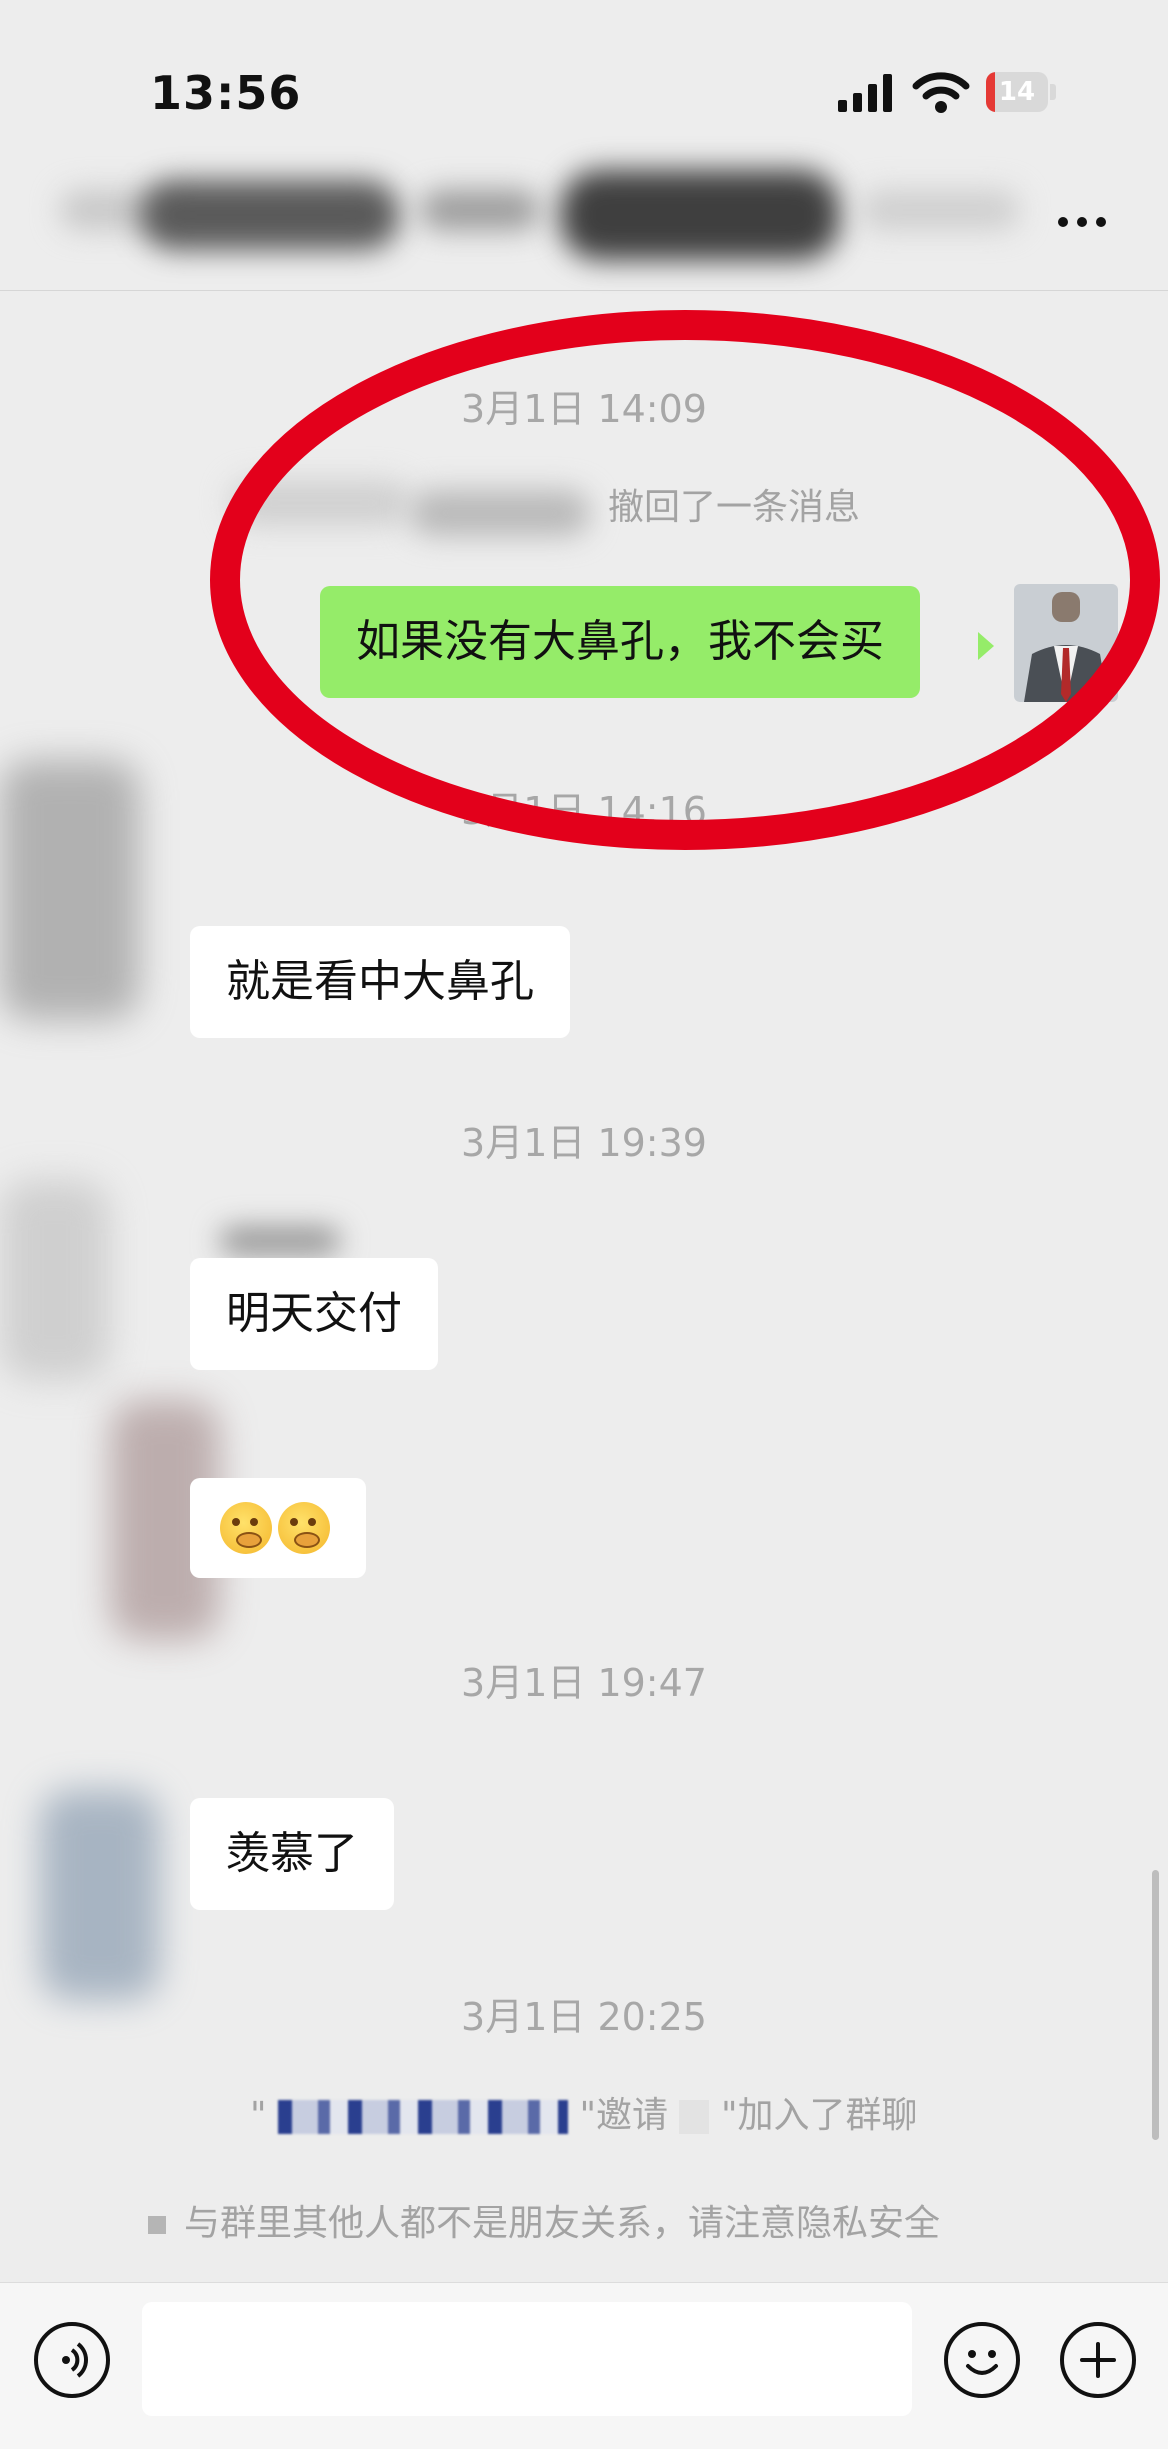 The image size is (1168, 2449). Describe the element at coordinates (423, 2117) in the screenshot. I see `masked-username` at that location.